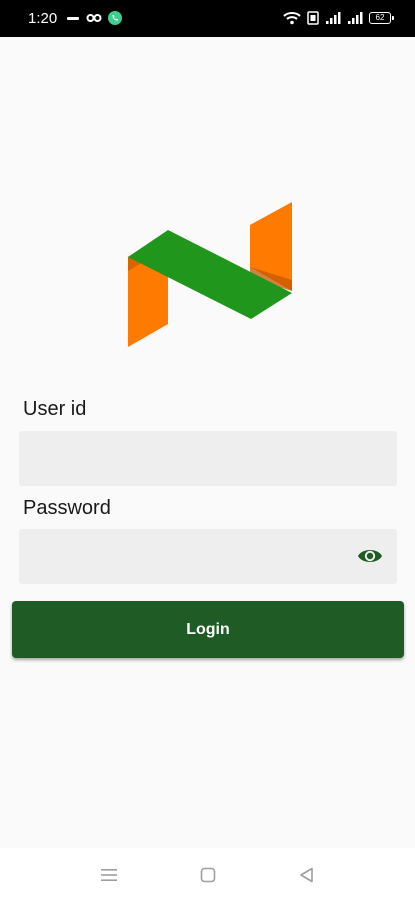 The image size is (415, 900). I want to click on user-id-label: User id, so click(55, 409).